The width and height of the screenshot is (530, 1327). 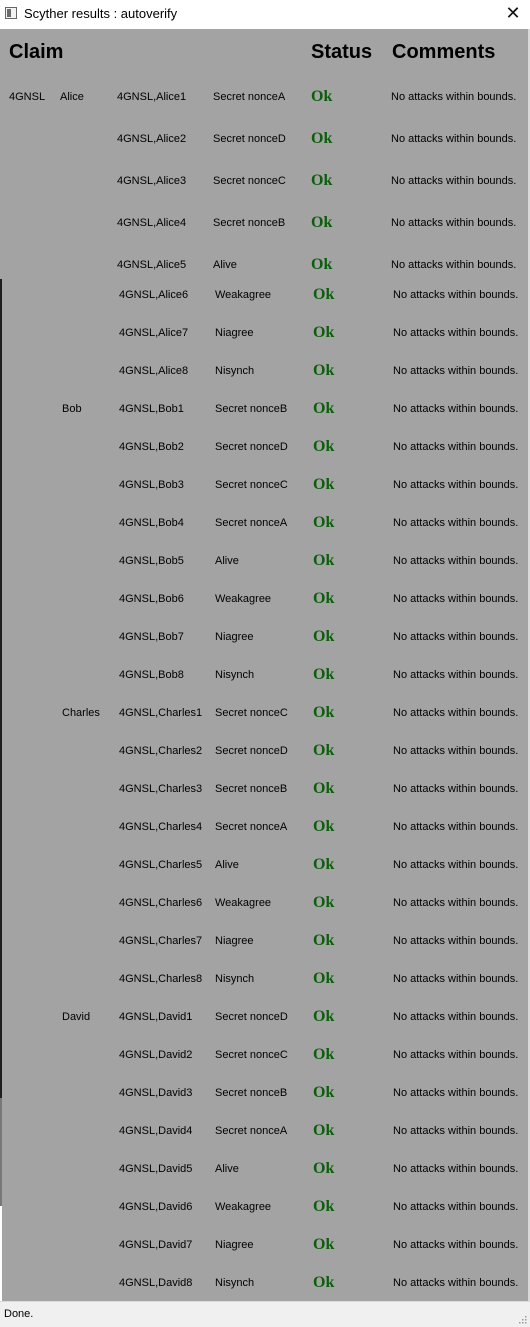 I want to click on row-claim-id: 4GNSL,Bob4, so click(x=151, y=523).